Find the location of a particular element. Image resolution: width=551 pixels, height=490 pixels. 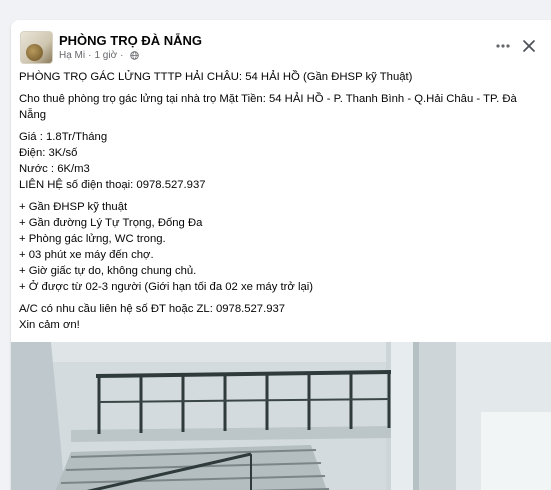

contact-line: LIÊN HỆ số điện thoại: 0978.527.937 is located at coordinates (112, 185).